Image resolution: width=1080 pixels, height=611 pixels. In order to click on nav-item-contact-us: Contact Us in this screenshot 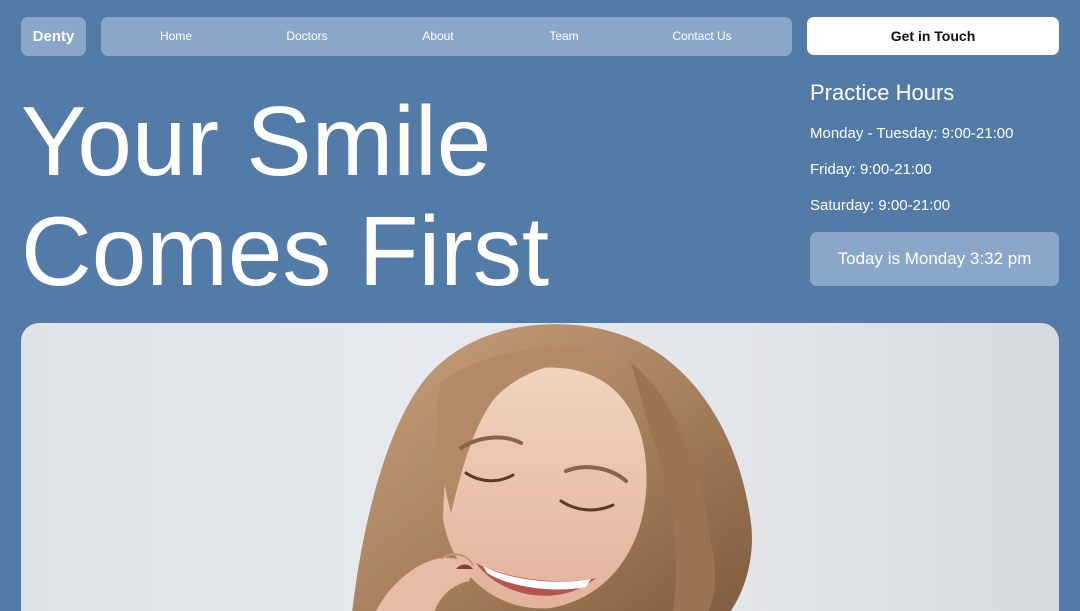, I will do `click(701, 36)`.